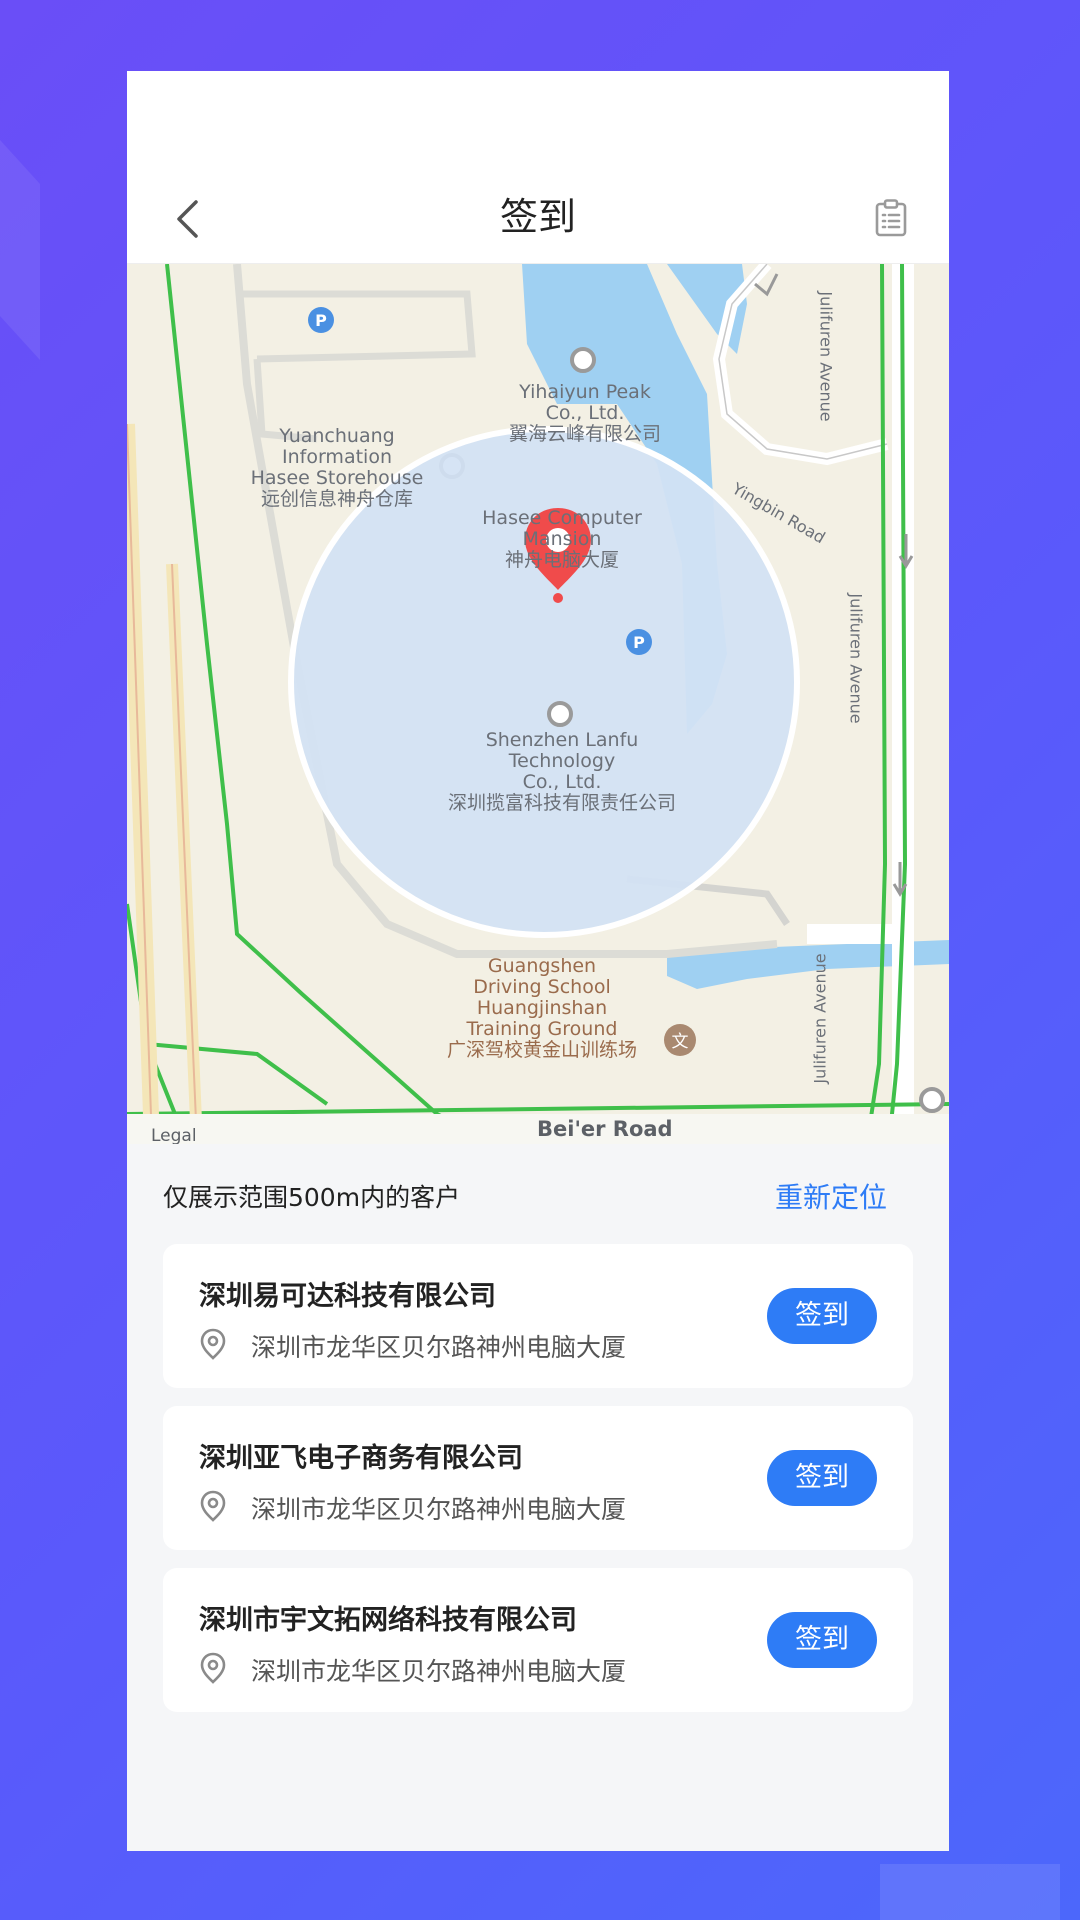 This screenshot has width=1080, height=1920. I want to click on clipboard-icon, so click(891, 218).